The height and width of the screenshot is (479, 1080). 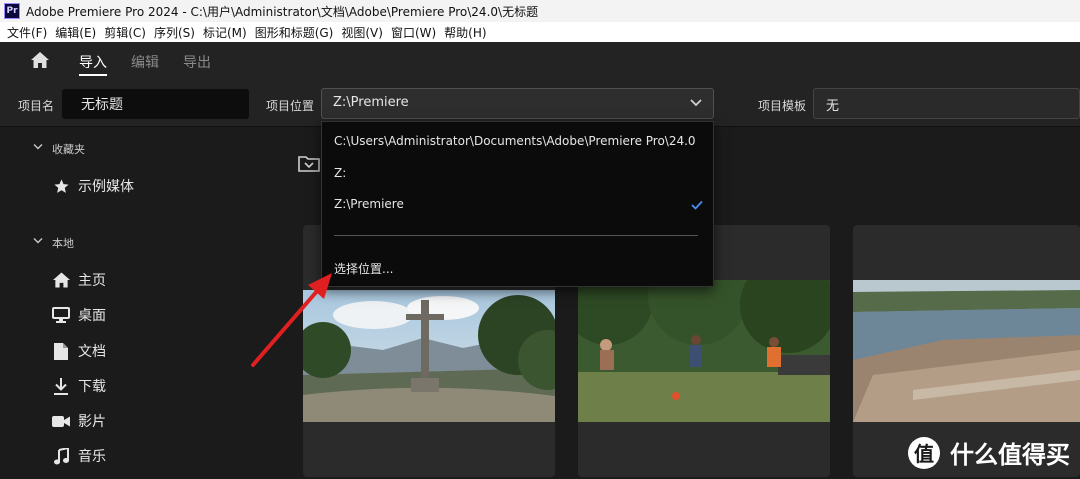 I want to click on location-option: Z:, so click(x=340, y=173).